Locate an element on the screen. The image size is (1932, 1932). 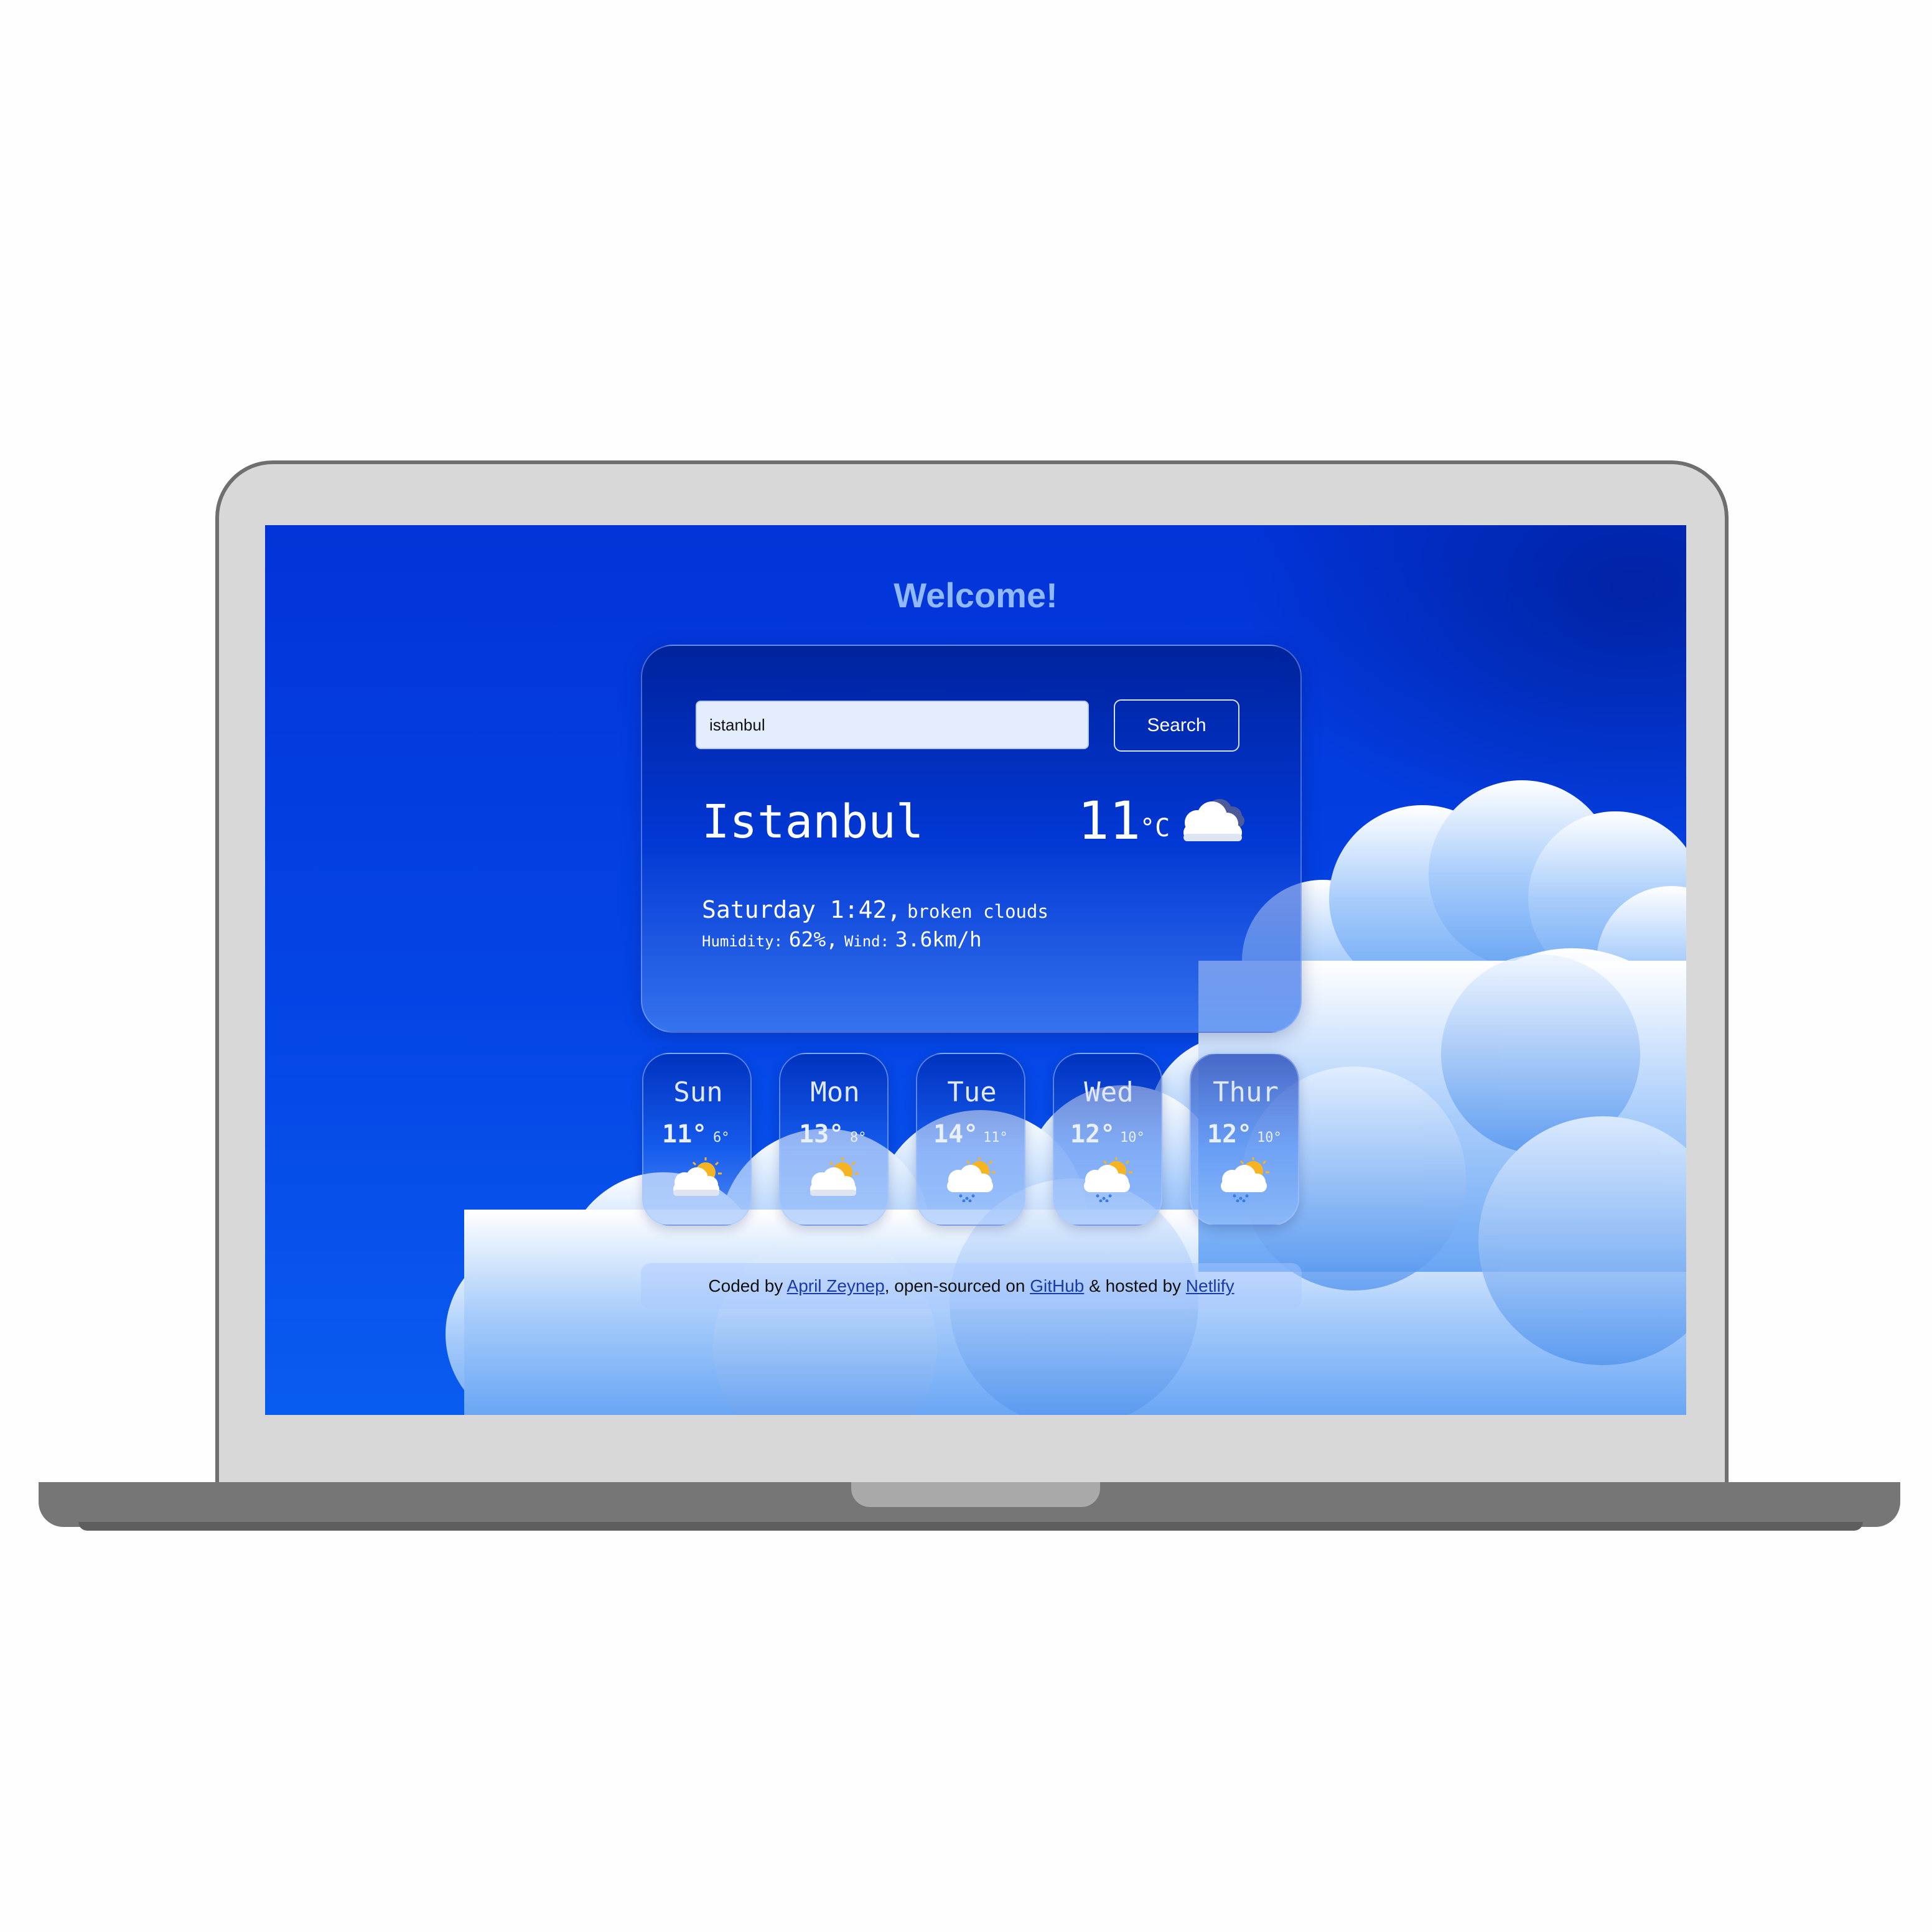
laptop-notch is located at coordinates (975, 1494).